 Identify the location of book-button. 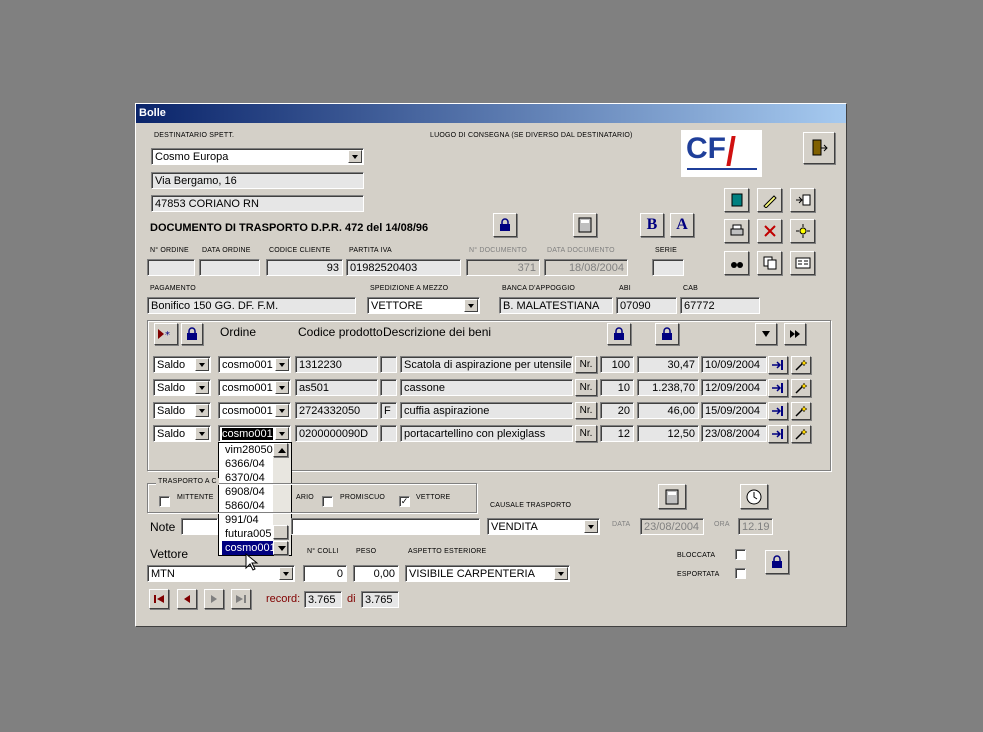
(736, 200).